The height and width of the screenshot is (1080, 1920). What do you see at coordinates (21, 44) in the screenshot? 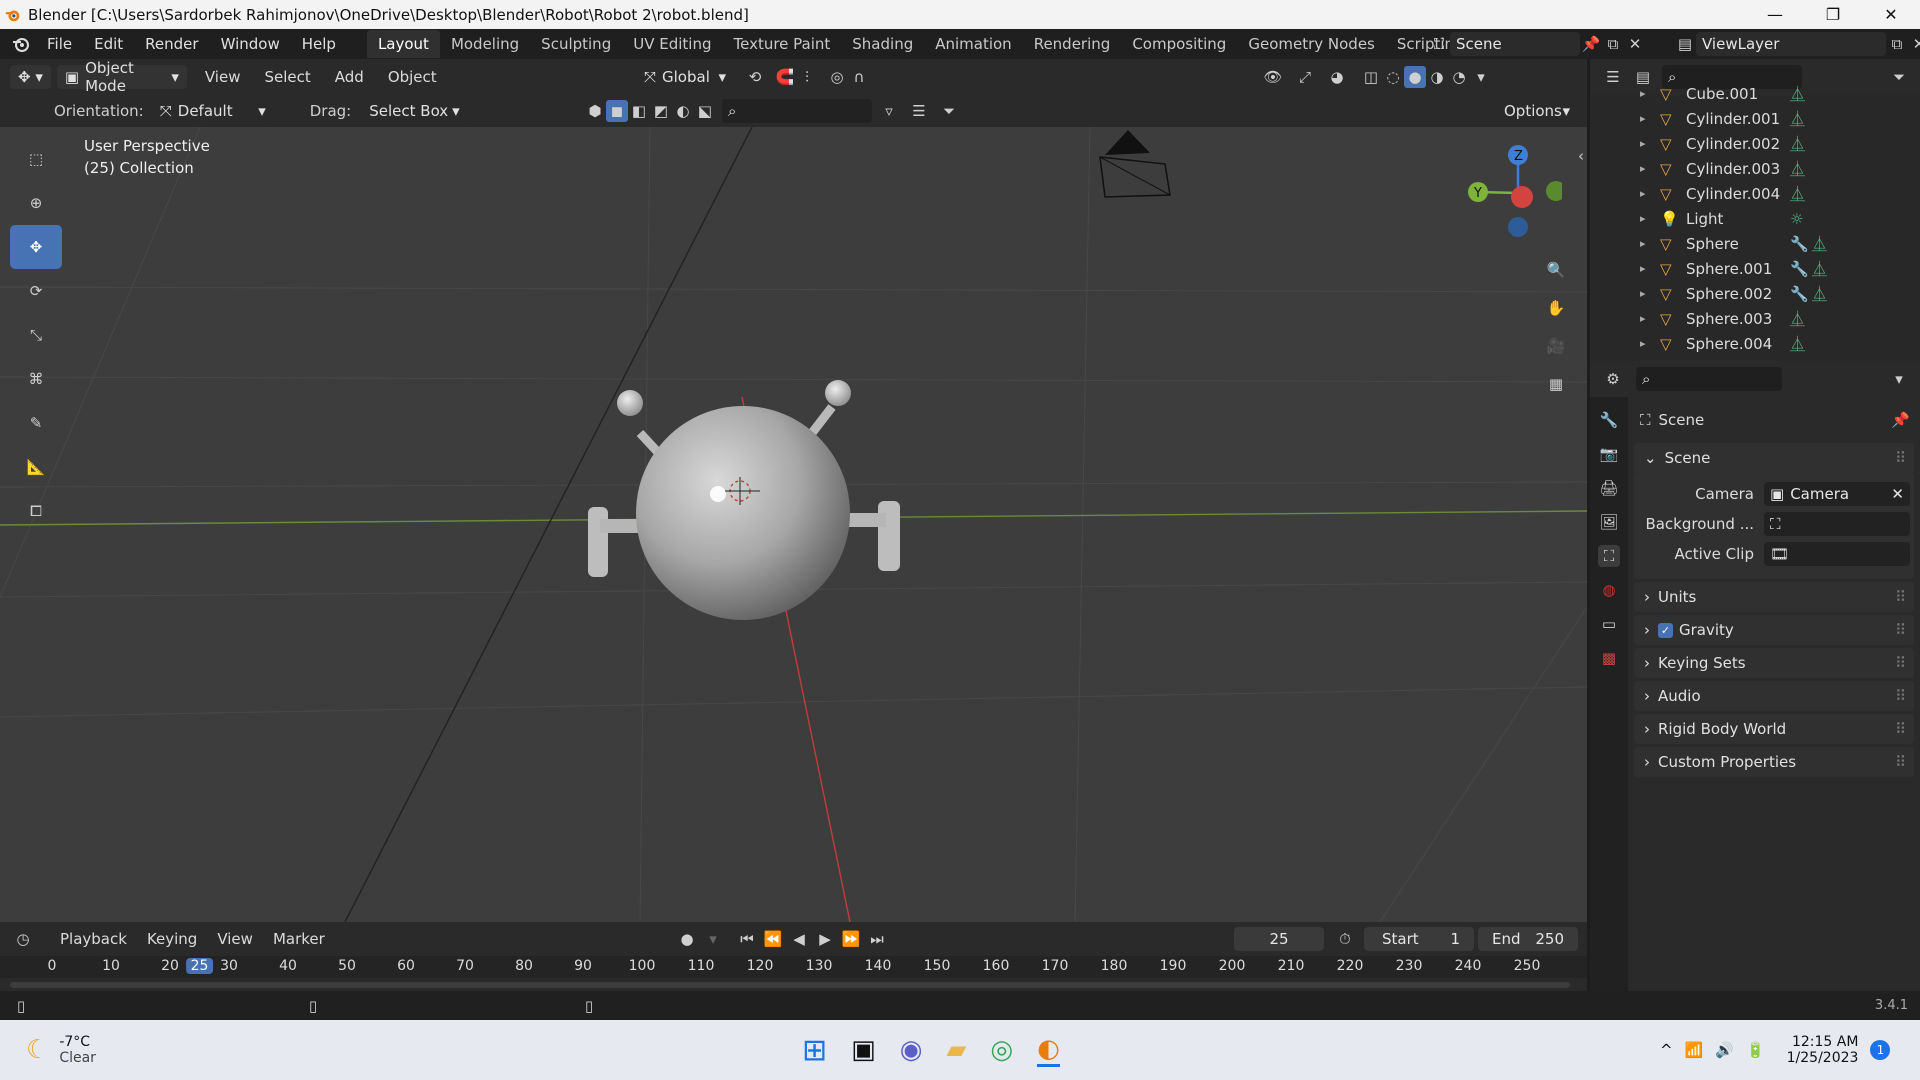
I see `blender-menu-icon` at bounding box center [21, 44].